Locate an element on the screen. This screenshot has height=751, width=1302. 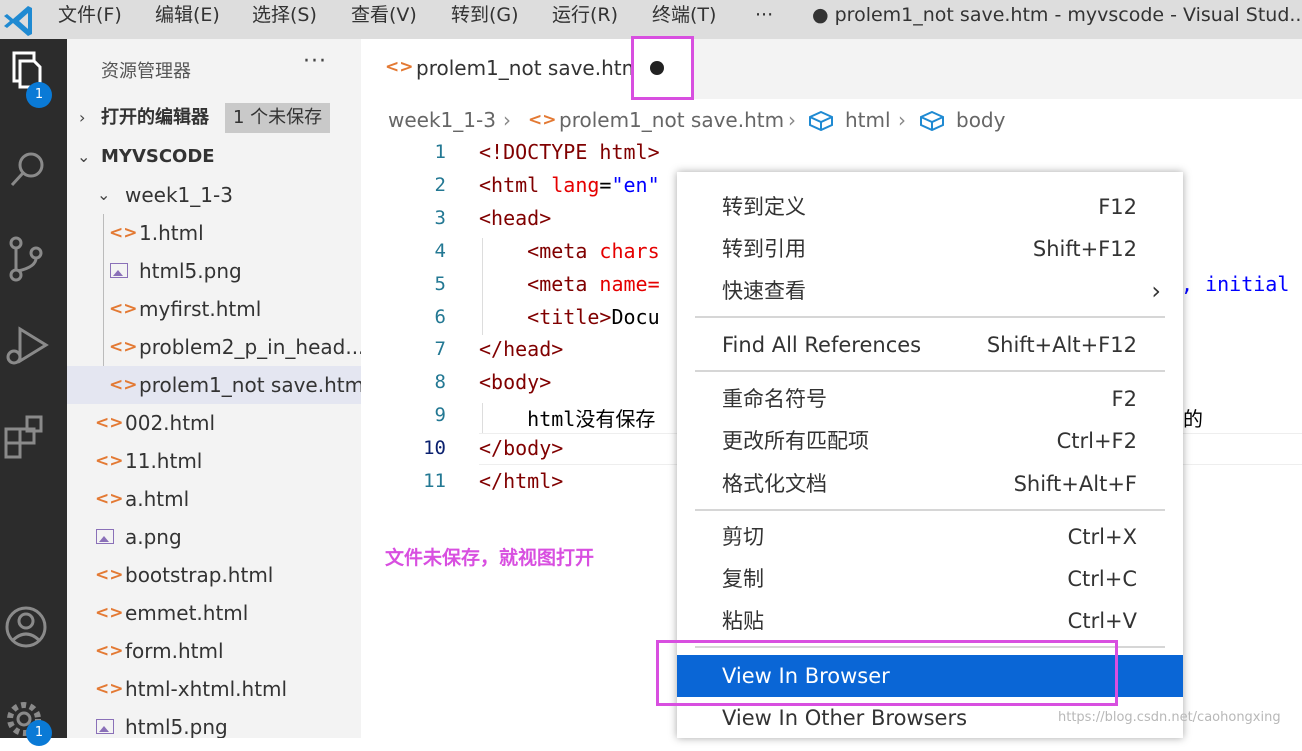
code-line: <!DOCTYPE html> is located at coordinates (569, 152).